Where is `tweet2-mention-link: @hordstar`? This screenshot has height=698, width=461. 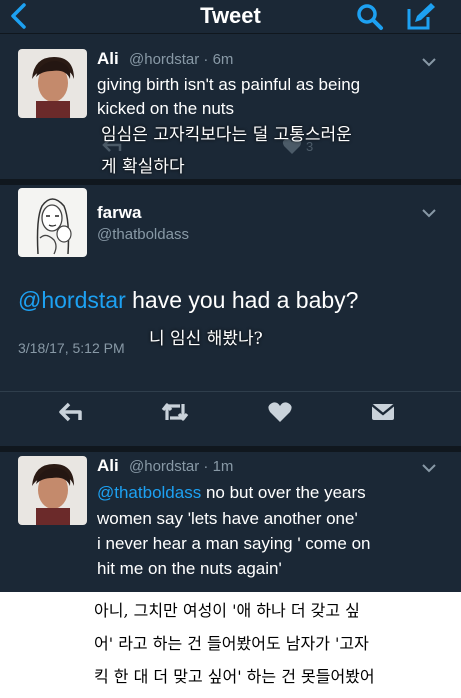 tweet2-mention-link: @hordstar is located at coordinates (72, 300).